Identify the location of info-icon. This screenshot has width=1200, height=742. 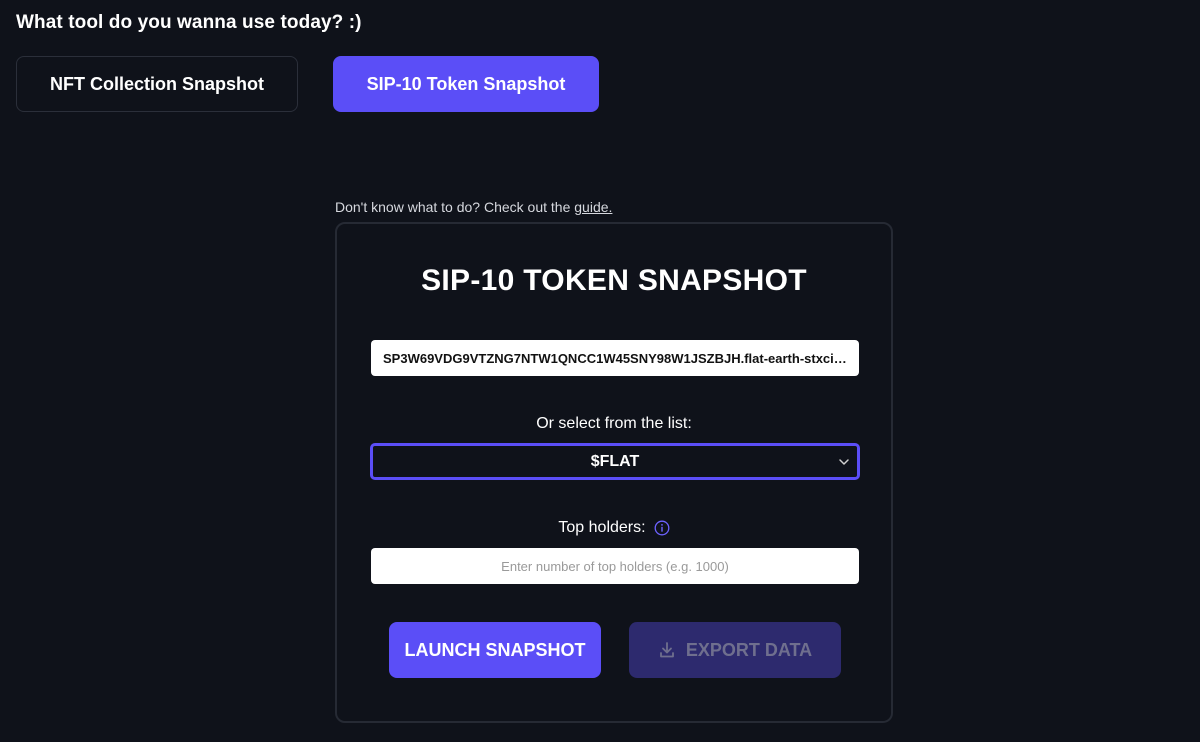
(662, 528).